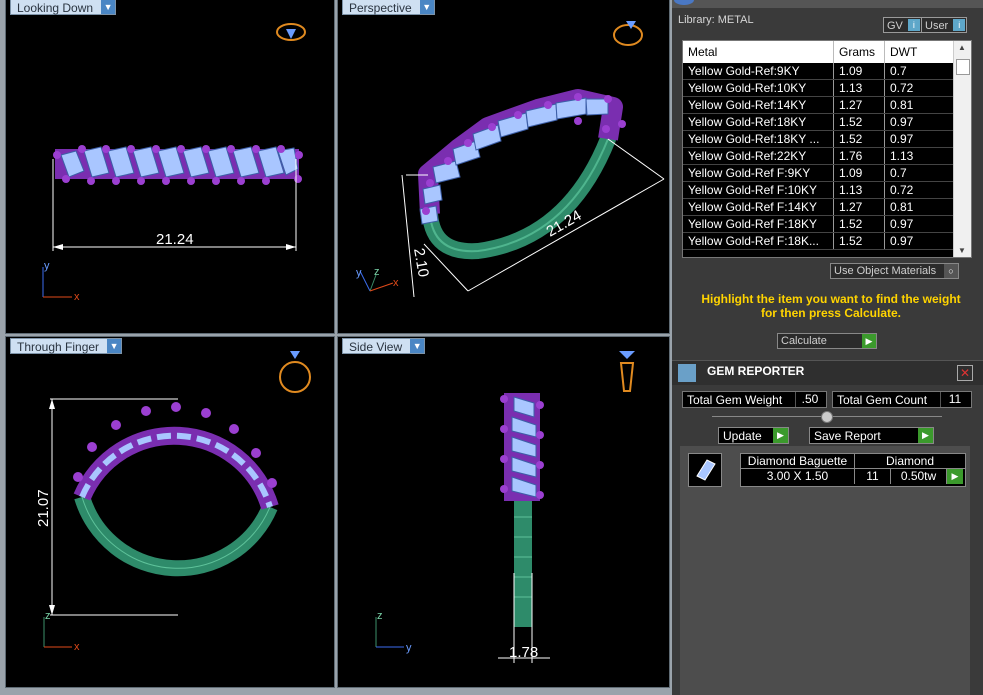 The width and height of the screenshot is (983, 695). I want to click on save-report-button: Save Report ▶, so click(871, 435).